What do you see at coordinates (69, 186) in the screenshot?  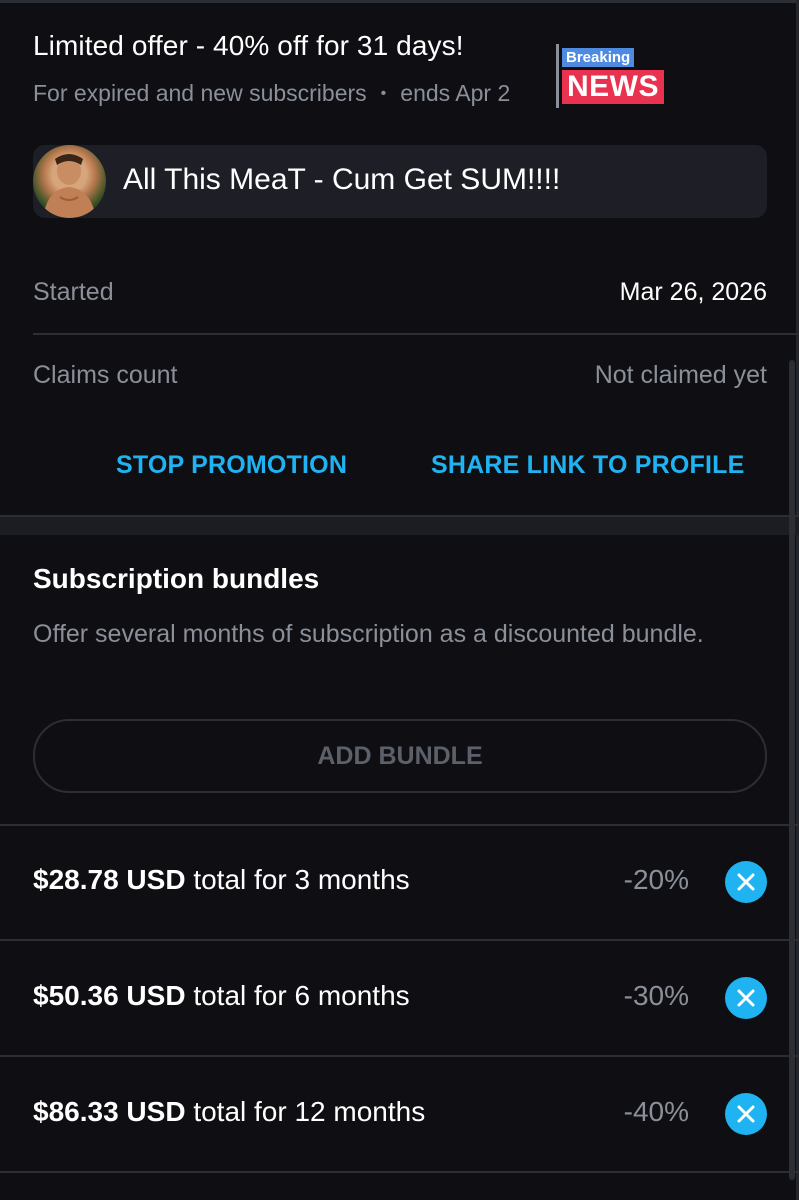 I see `avatar-image` at bounding box center [69, 186].